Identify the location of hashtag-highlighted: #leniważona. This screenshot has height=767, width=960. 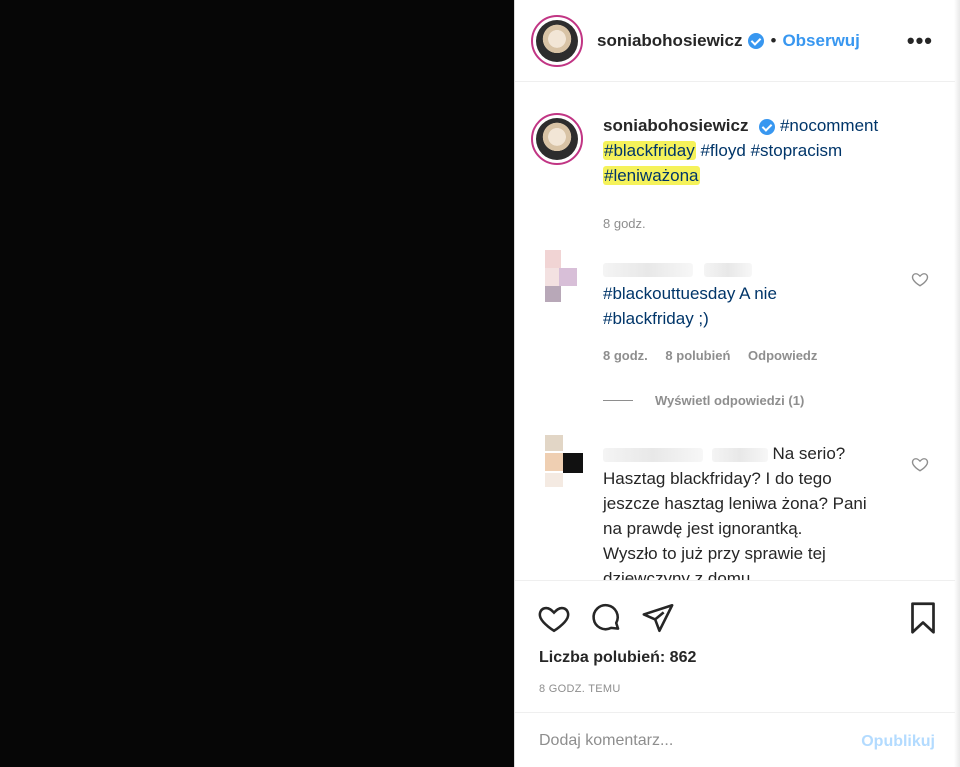
(651, 175).